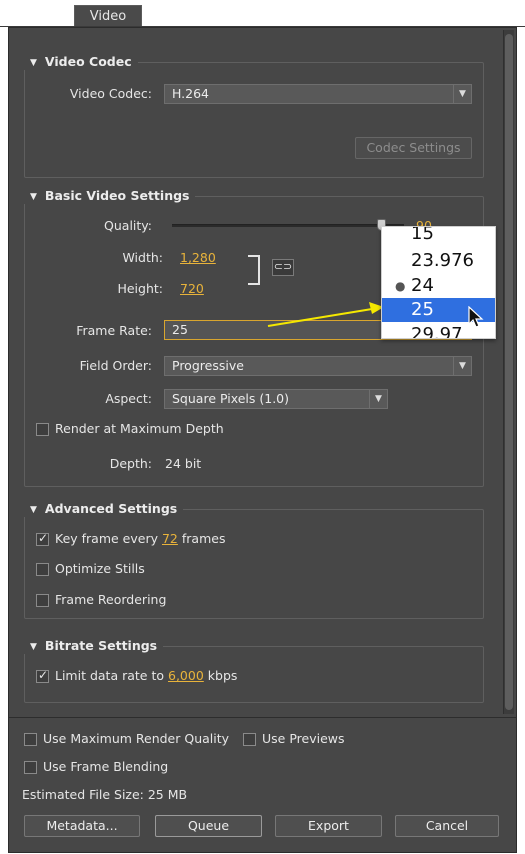 The image size is (525, 854). Describe the element at coordinates (262, 717) in the screenshot. I see `footer-divider` at that location.